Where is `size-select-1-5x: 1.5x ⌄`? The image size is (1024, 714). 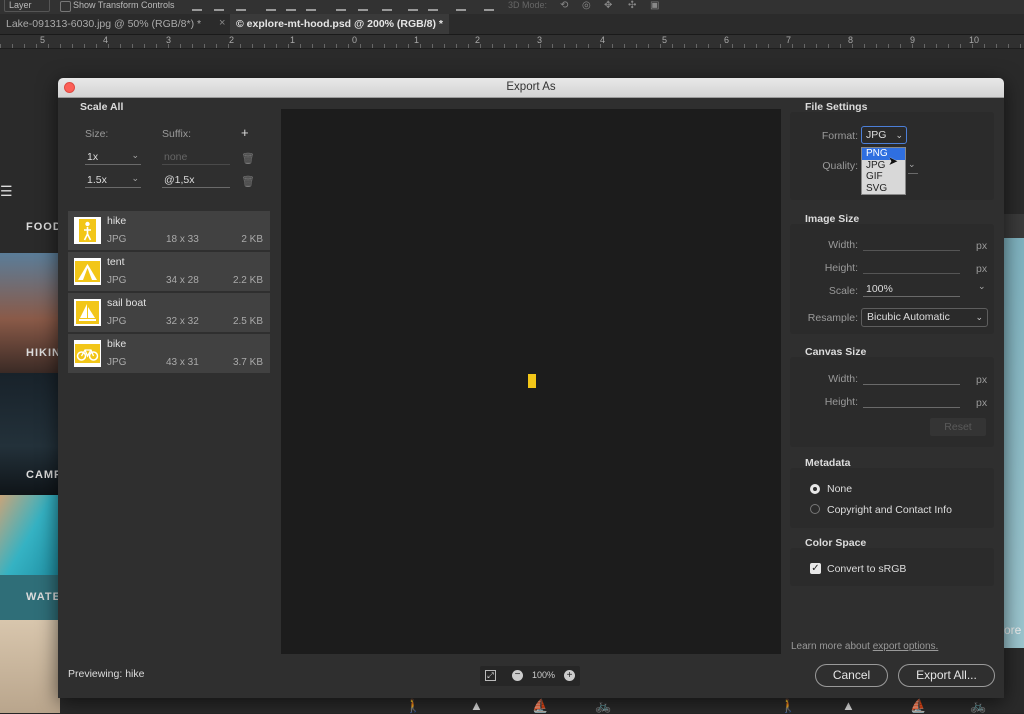 size-select-1-5x: 1.5x ⌄ is located at coordinates (113, 180).